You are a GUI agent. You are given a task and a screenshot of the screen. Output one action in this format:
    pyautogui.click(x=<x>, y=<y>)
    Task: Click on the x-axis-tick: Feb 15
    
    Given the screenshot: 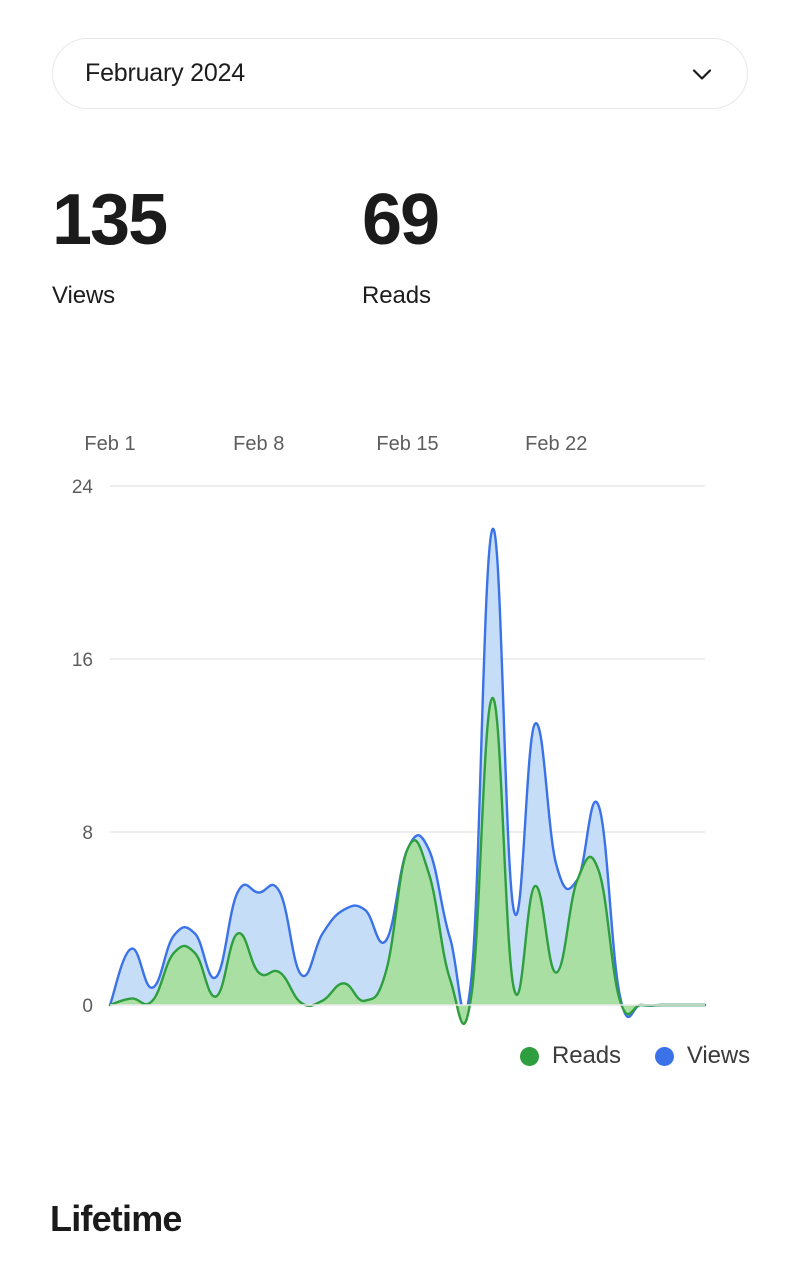 What is the action you would take?
    pyautogui.click(x=407, y=444)
    